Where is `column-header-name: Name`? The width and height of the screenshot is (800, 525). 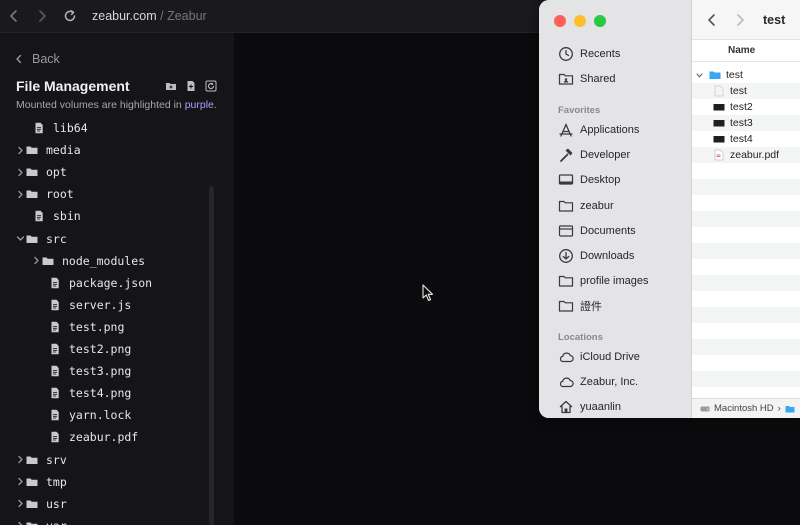
column-header-name: Name is located at coordinates (746, 51).